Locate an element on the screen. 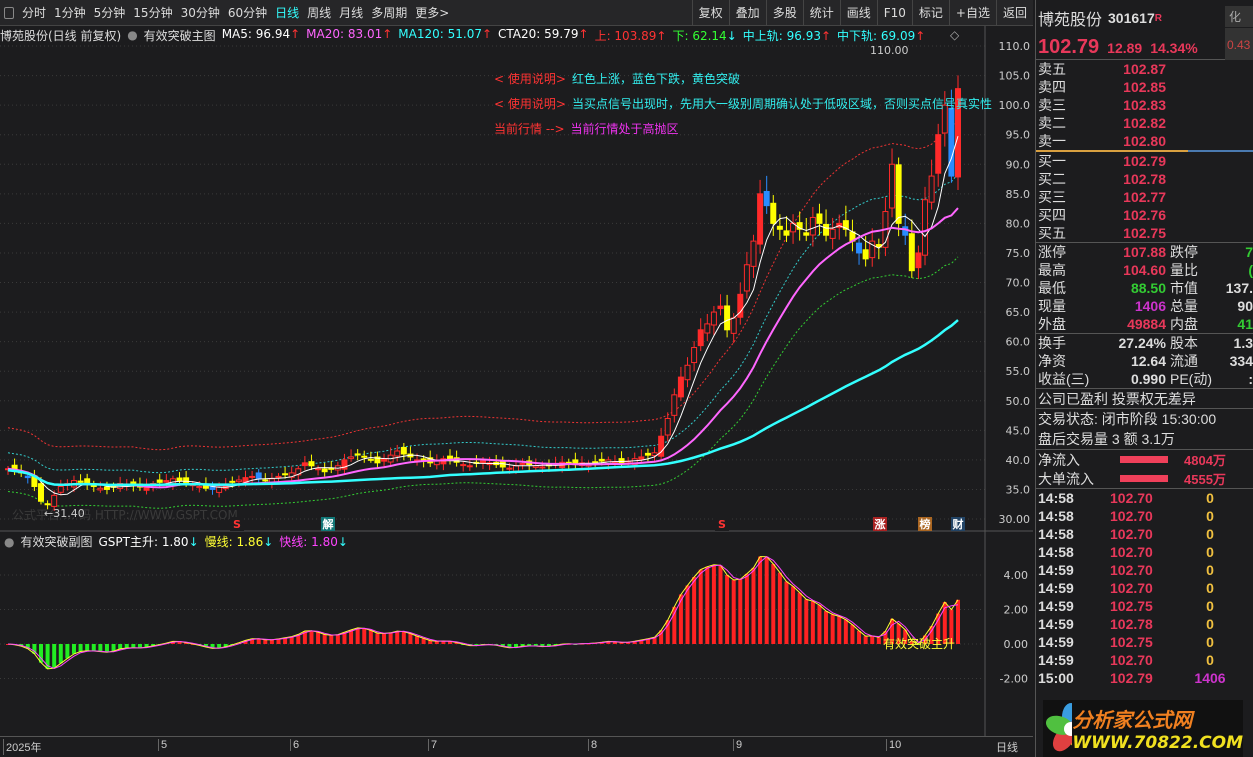  order-book-row: 买五 102.75 is located at coordinates (1144, 233).